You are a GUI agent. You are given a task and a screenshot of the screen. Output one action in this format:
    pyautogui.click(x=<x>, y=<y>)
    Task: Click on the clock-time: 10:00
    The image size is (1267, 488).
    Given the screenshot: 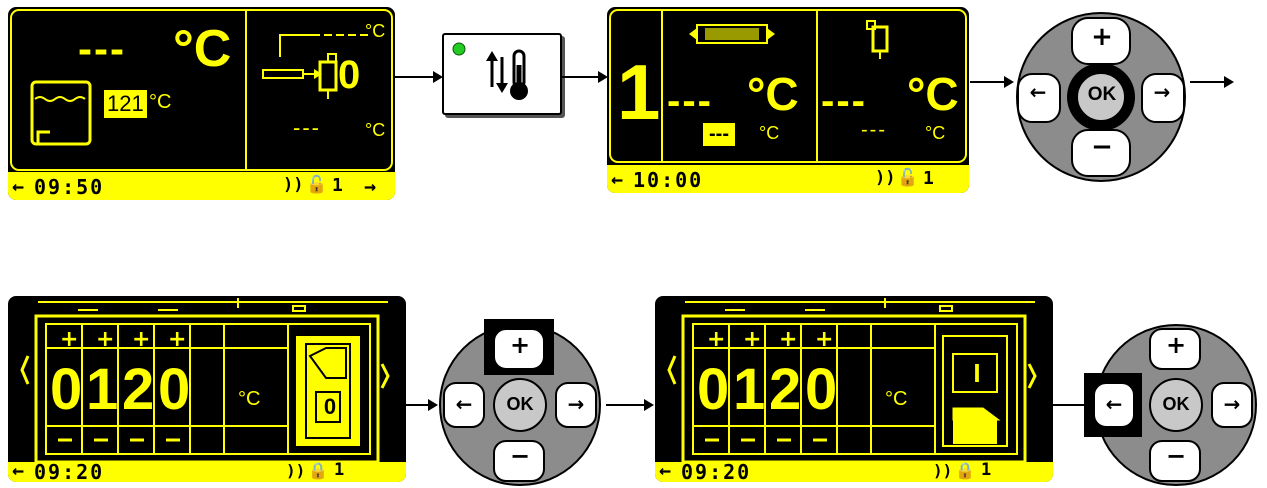 What is the action you would take?
    pyautogui.click(x=668, y=180)
    